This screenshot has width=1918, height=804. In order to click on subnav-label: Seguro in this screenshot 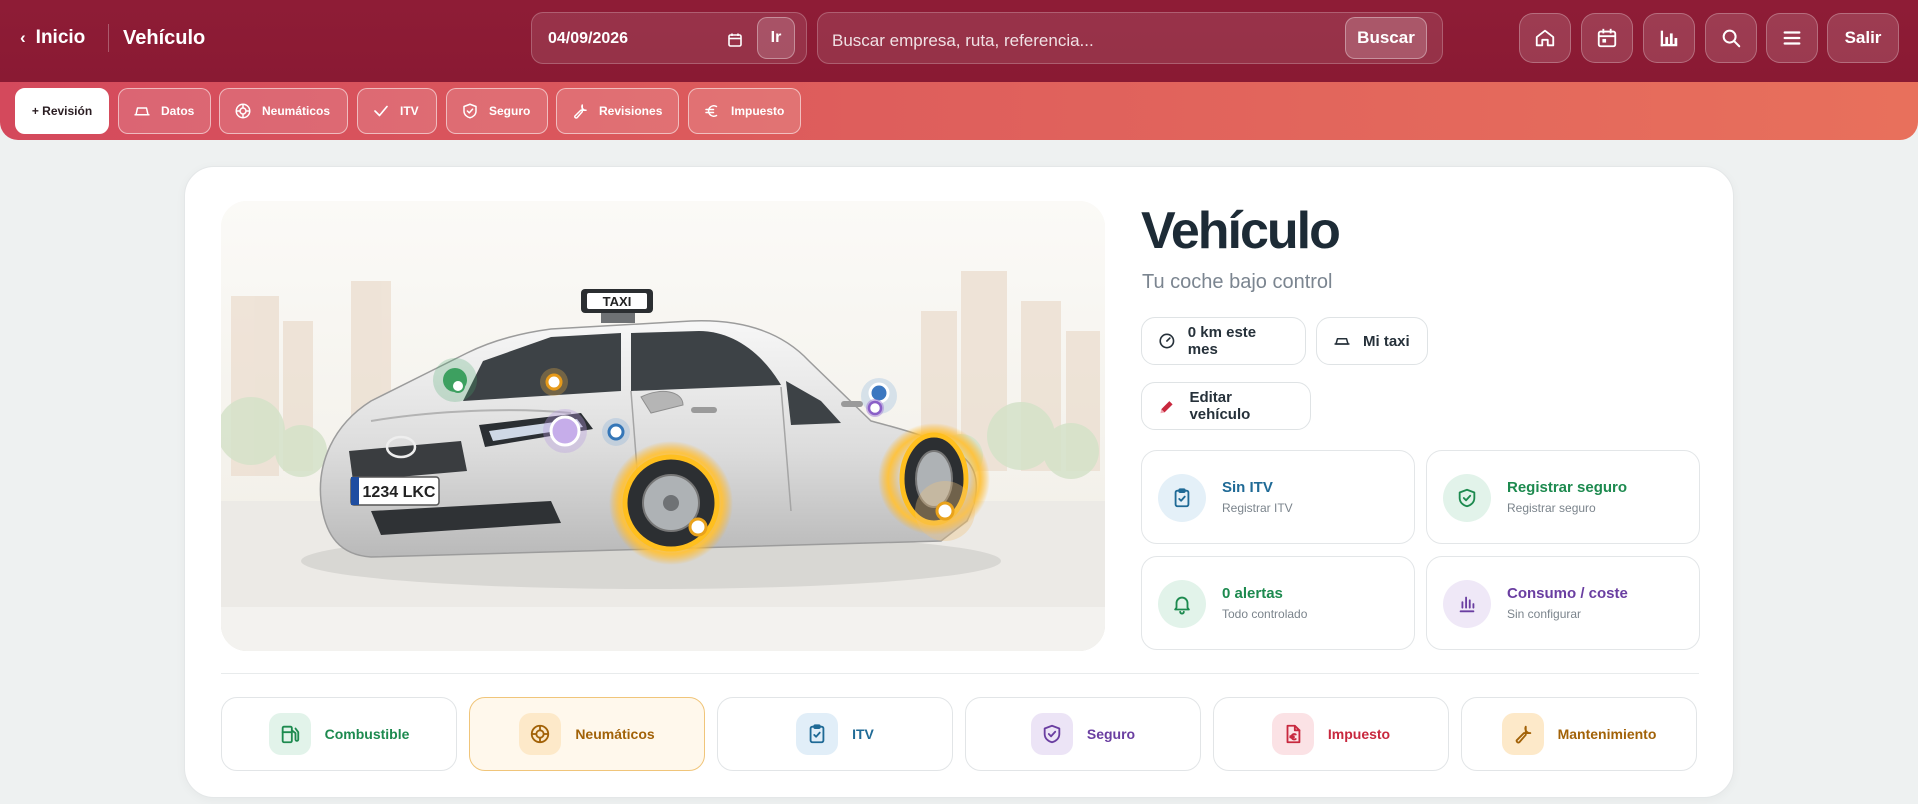, I will do `click(510, 111)`.